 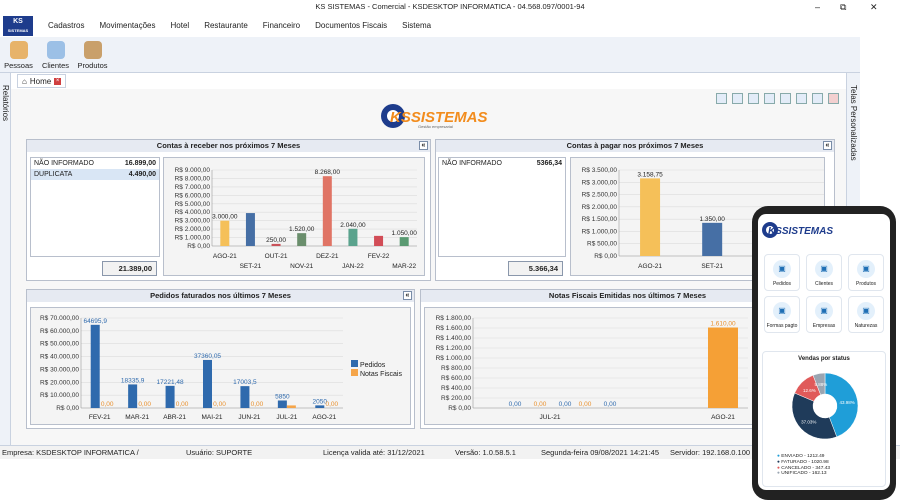 I want to click on menu-cadastros: Cadastros, so click(x=66, y=25).